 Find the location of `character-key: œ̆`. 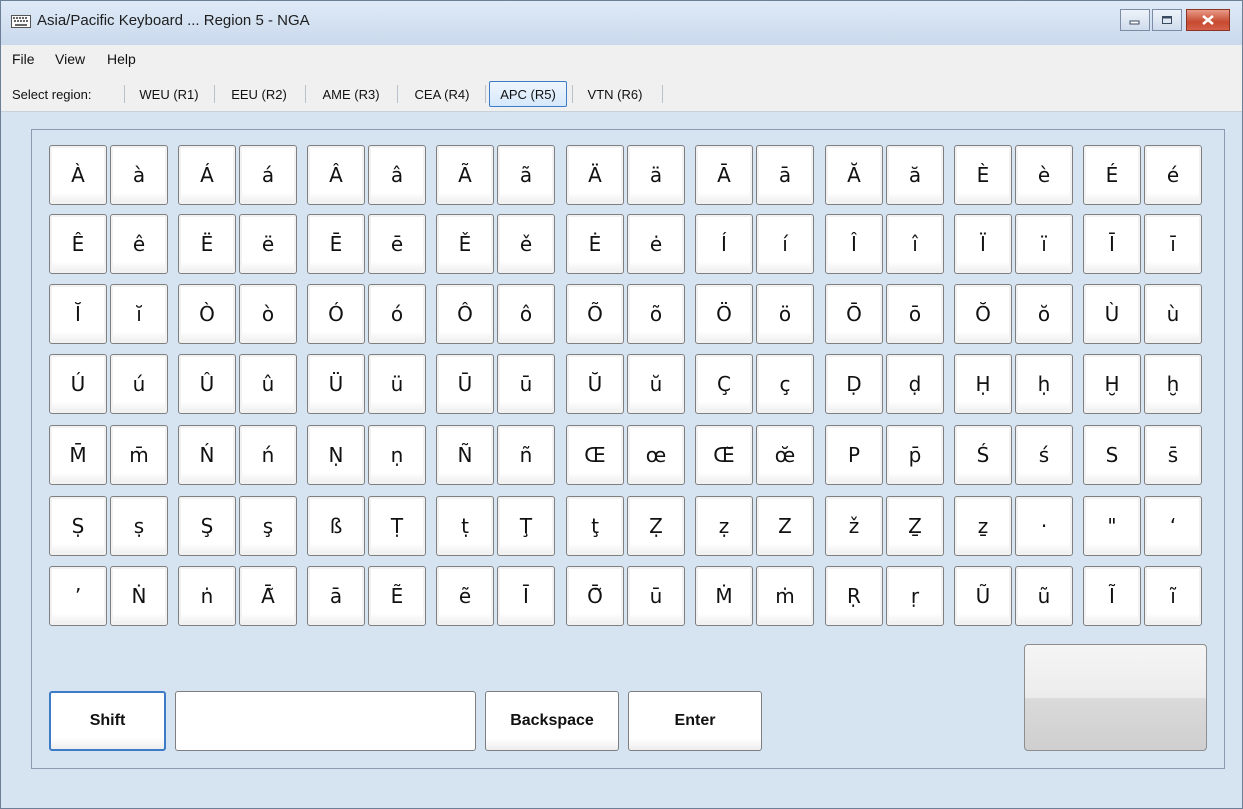

character-key: œ̆ is located at coordinates (785, 455).